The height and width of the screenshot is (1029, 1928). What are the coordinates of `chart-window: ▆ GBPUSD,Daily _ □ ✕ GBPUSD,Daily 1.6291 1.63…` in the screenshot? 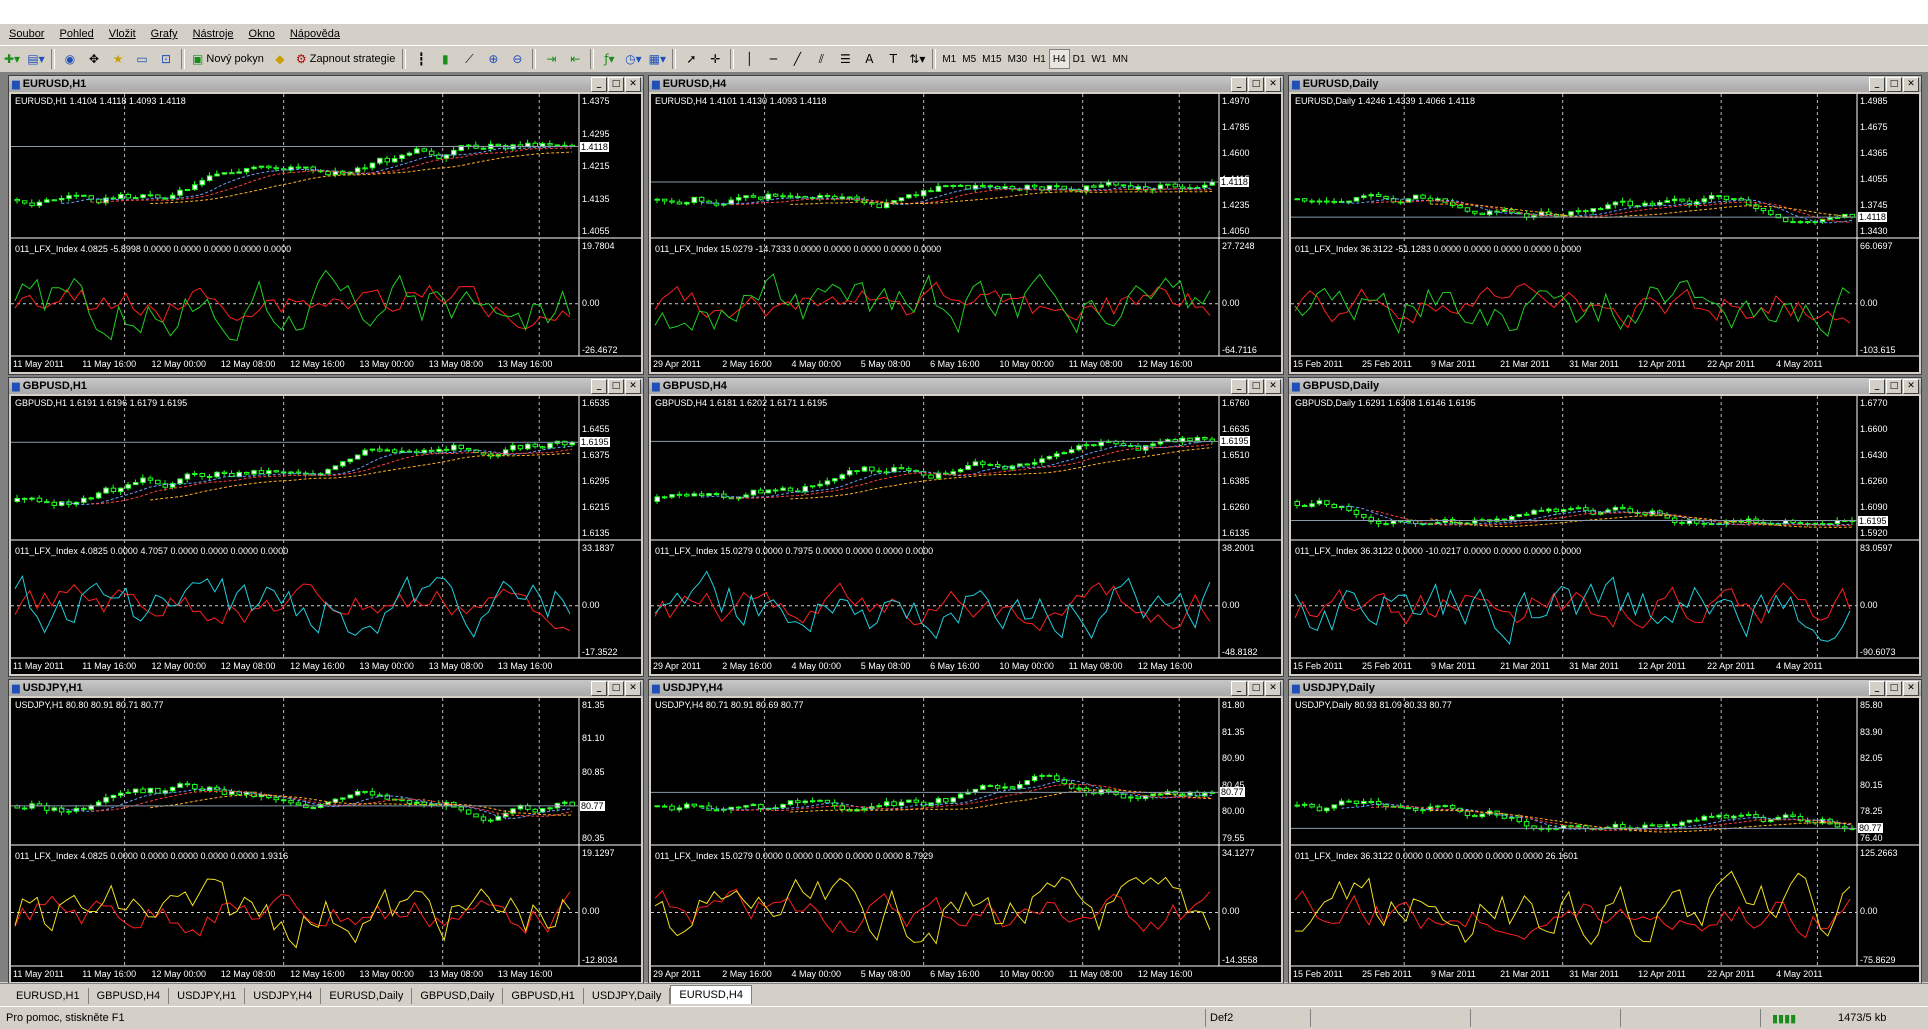 It's located at (1605, 527).